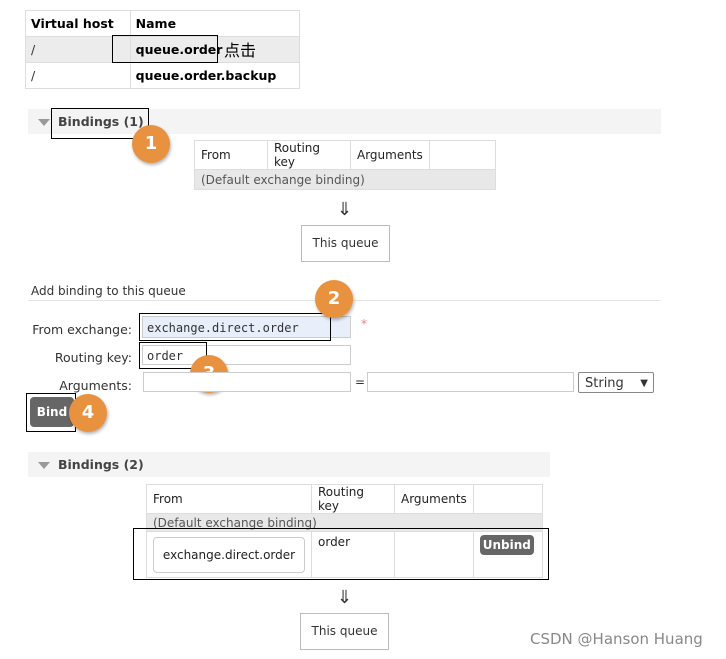 This screenshot has width=726, height=659. I want to click on equals-sign: =, so click(360, 382).